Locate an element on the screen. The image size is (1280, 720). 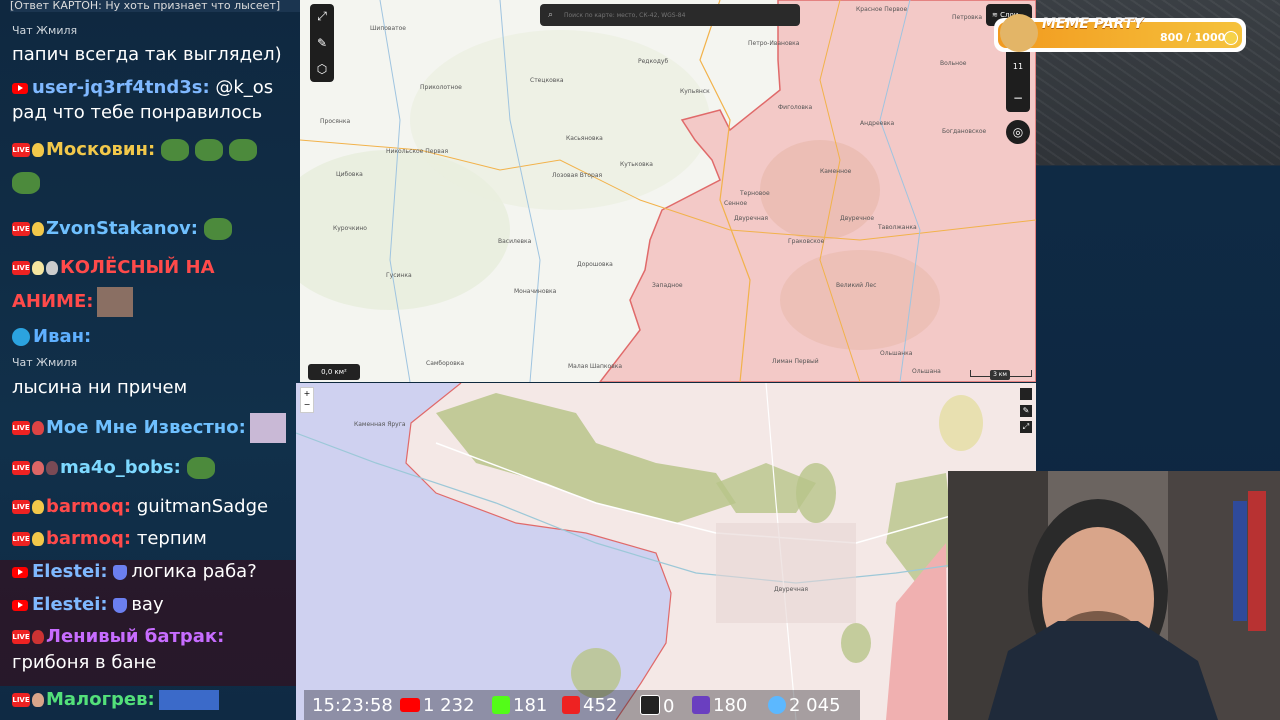
chat-message: LIVE ma4o_bobs: is located at coordinates (155, 468).